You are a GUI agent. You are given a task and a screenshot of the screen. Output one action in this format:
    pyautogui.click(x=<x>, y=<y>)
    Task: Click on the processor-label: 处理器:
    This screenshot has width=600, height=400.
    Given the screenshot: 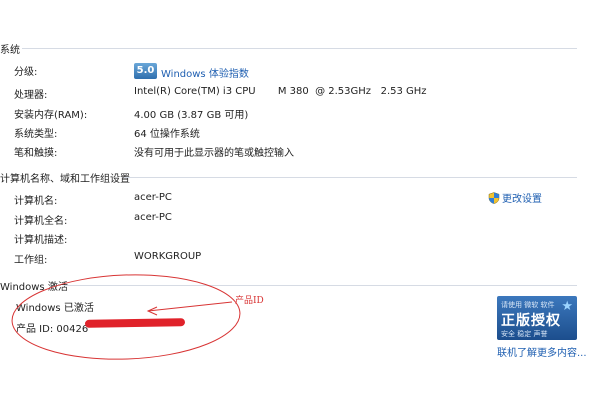 What is the action you would take?
    pyautogui.click(x=31, y=95)
    